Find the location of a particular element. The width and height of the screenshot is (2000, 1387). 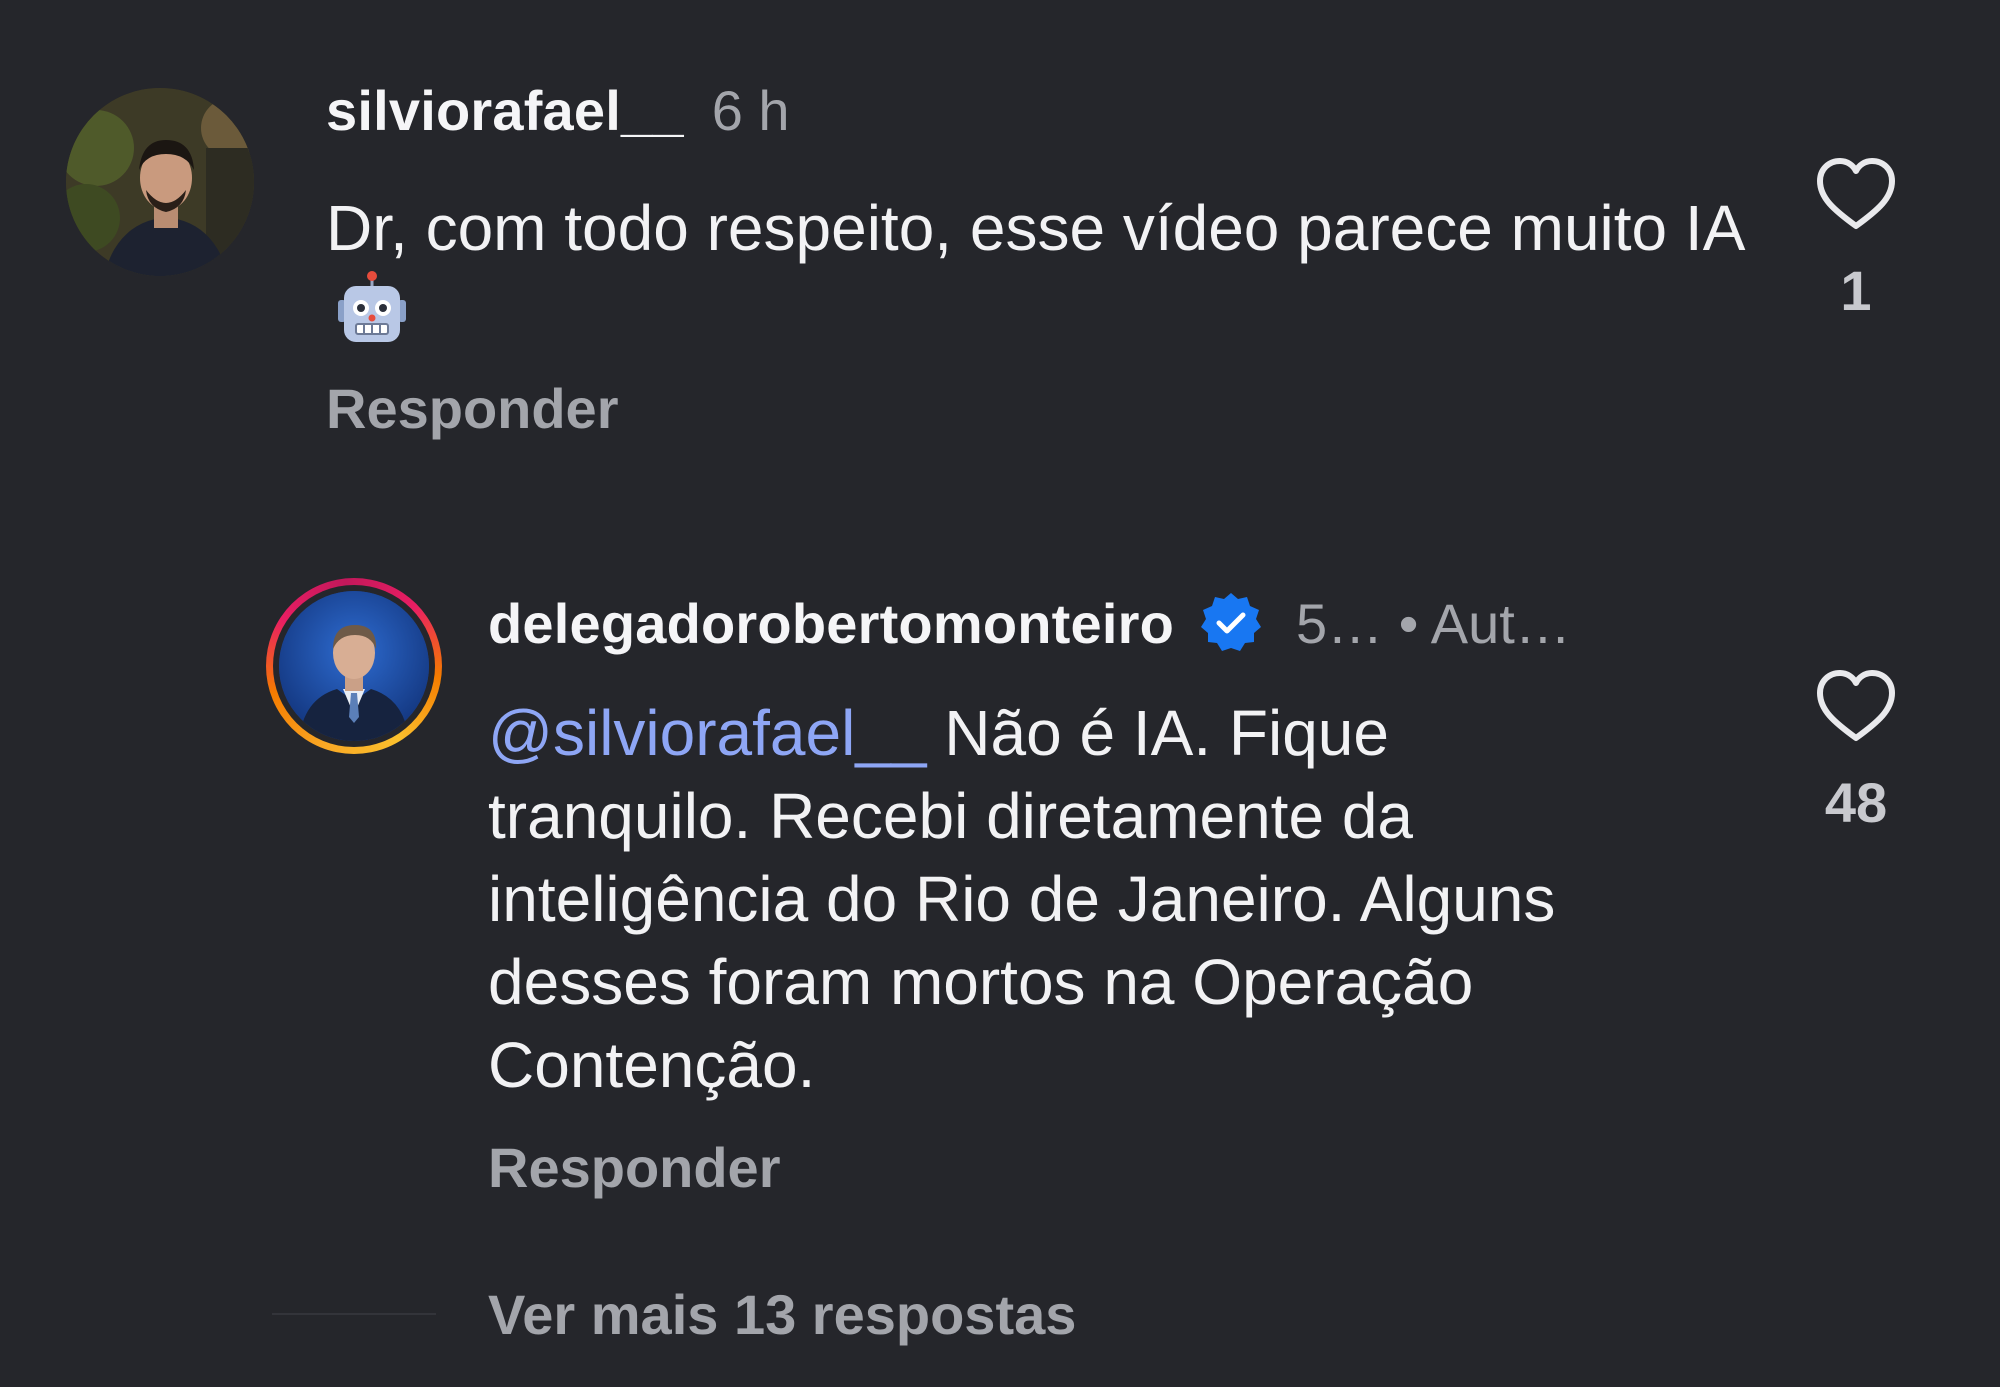

avatar-delegadorobertomonteiro is located at coordinates (354, 666).